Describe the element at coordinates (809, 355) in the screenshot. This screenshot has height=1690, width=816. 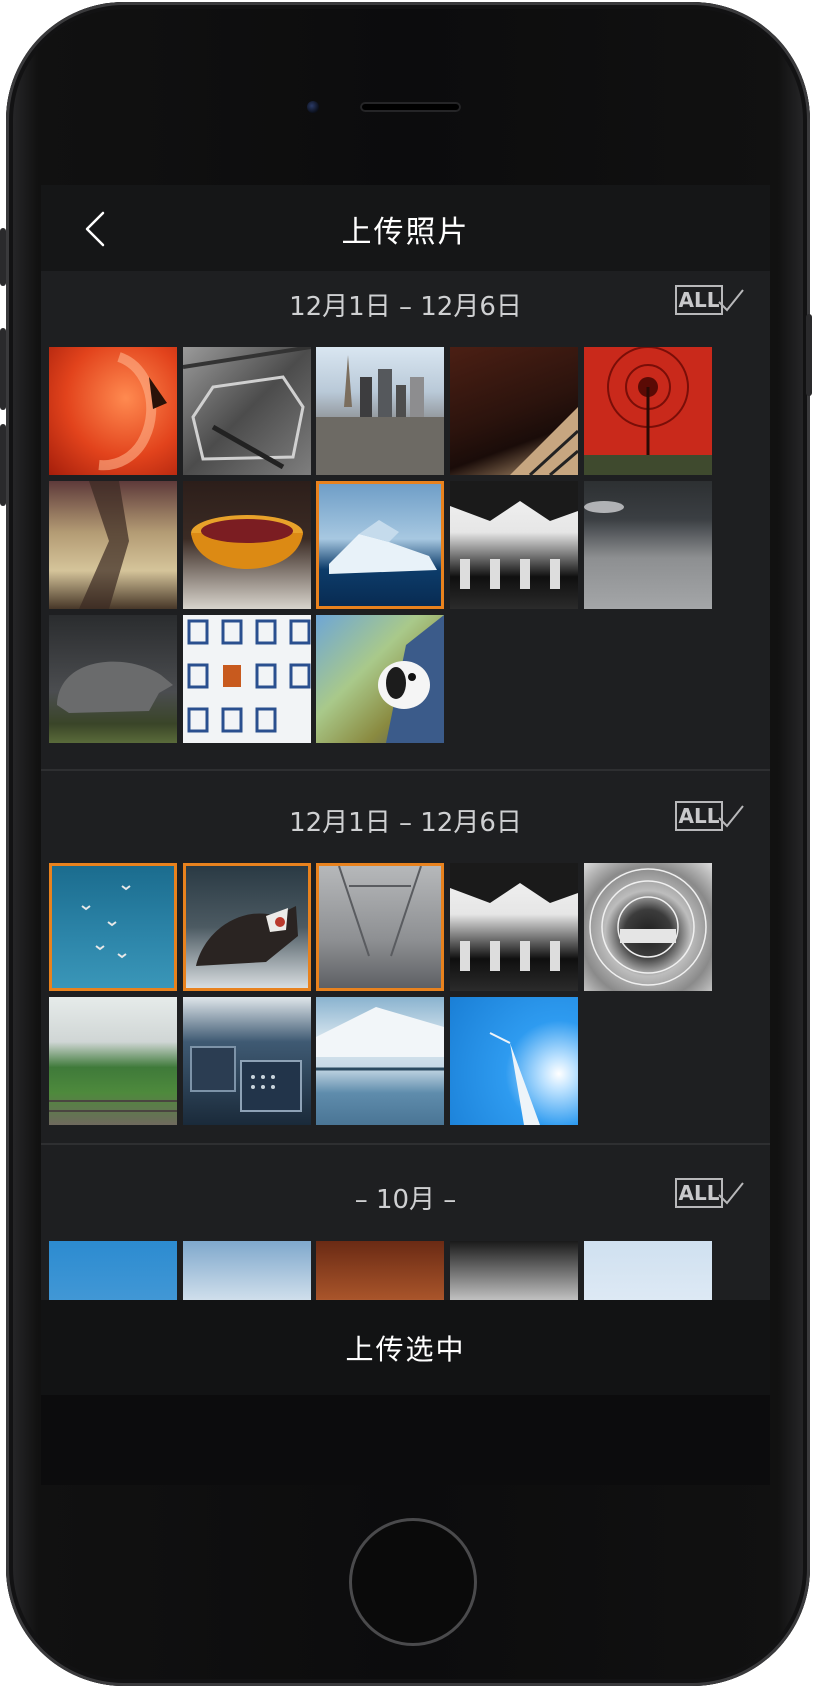
I see `power-button` at that location.